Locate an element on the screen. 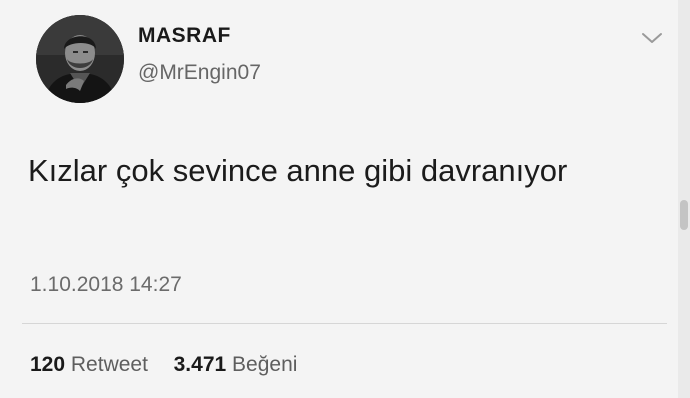 The width and height of the screenshot is (690, 398). scrollbar is located at coordinates (684, 199).